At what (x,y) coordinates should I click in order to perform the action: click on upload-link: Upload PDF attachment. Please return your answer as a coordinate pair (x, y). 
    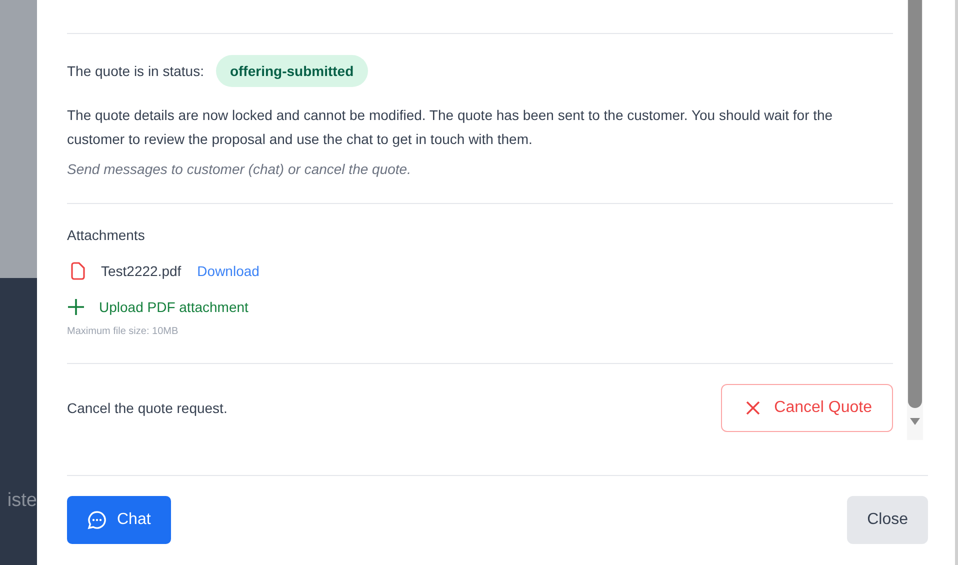
    Looking at the image, I should click on (157, 307).